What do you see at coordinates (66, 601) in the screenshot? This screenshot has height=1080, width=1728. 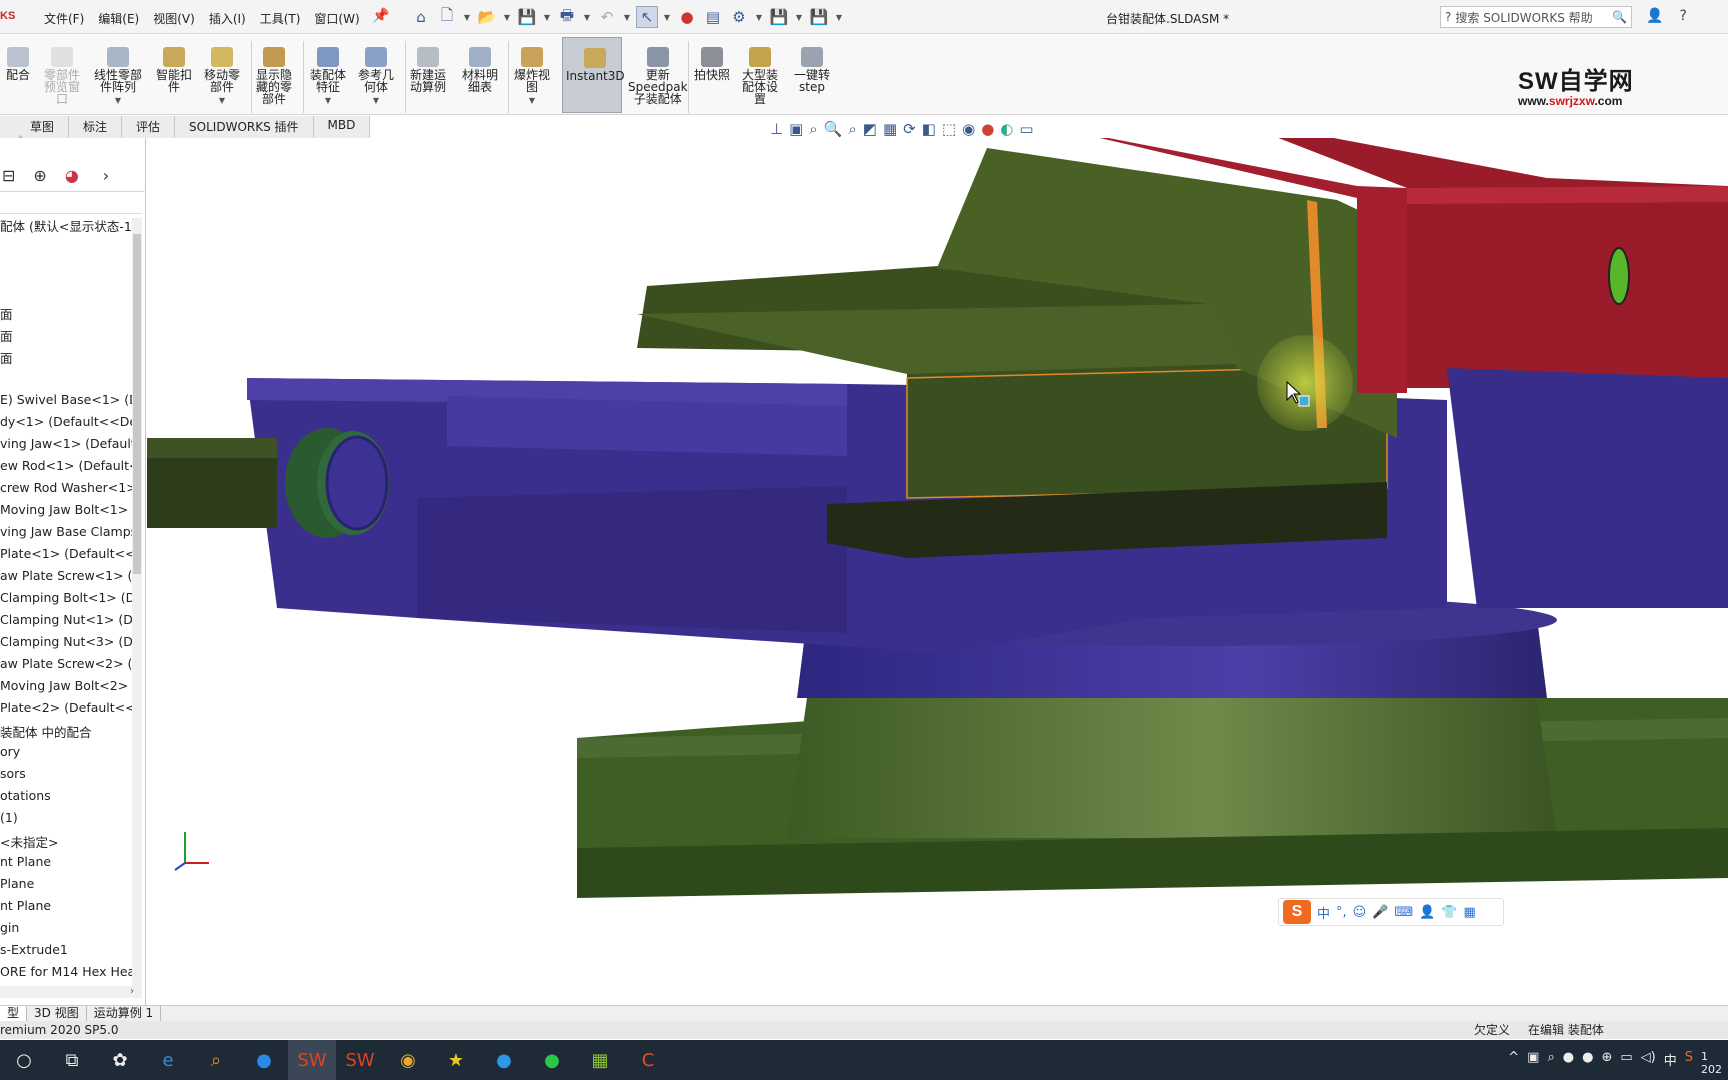 I see `feature-tree-item: Clamping Bolt<1> (Def` at bounding box center [66, 601].